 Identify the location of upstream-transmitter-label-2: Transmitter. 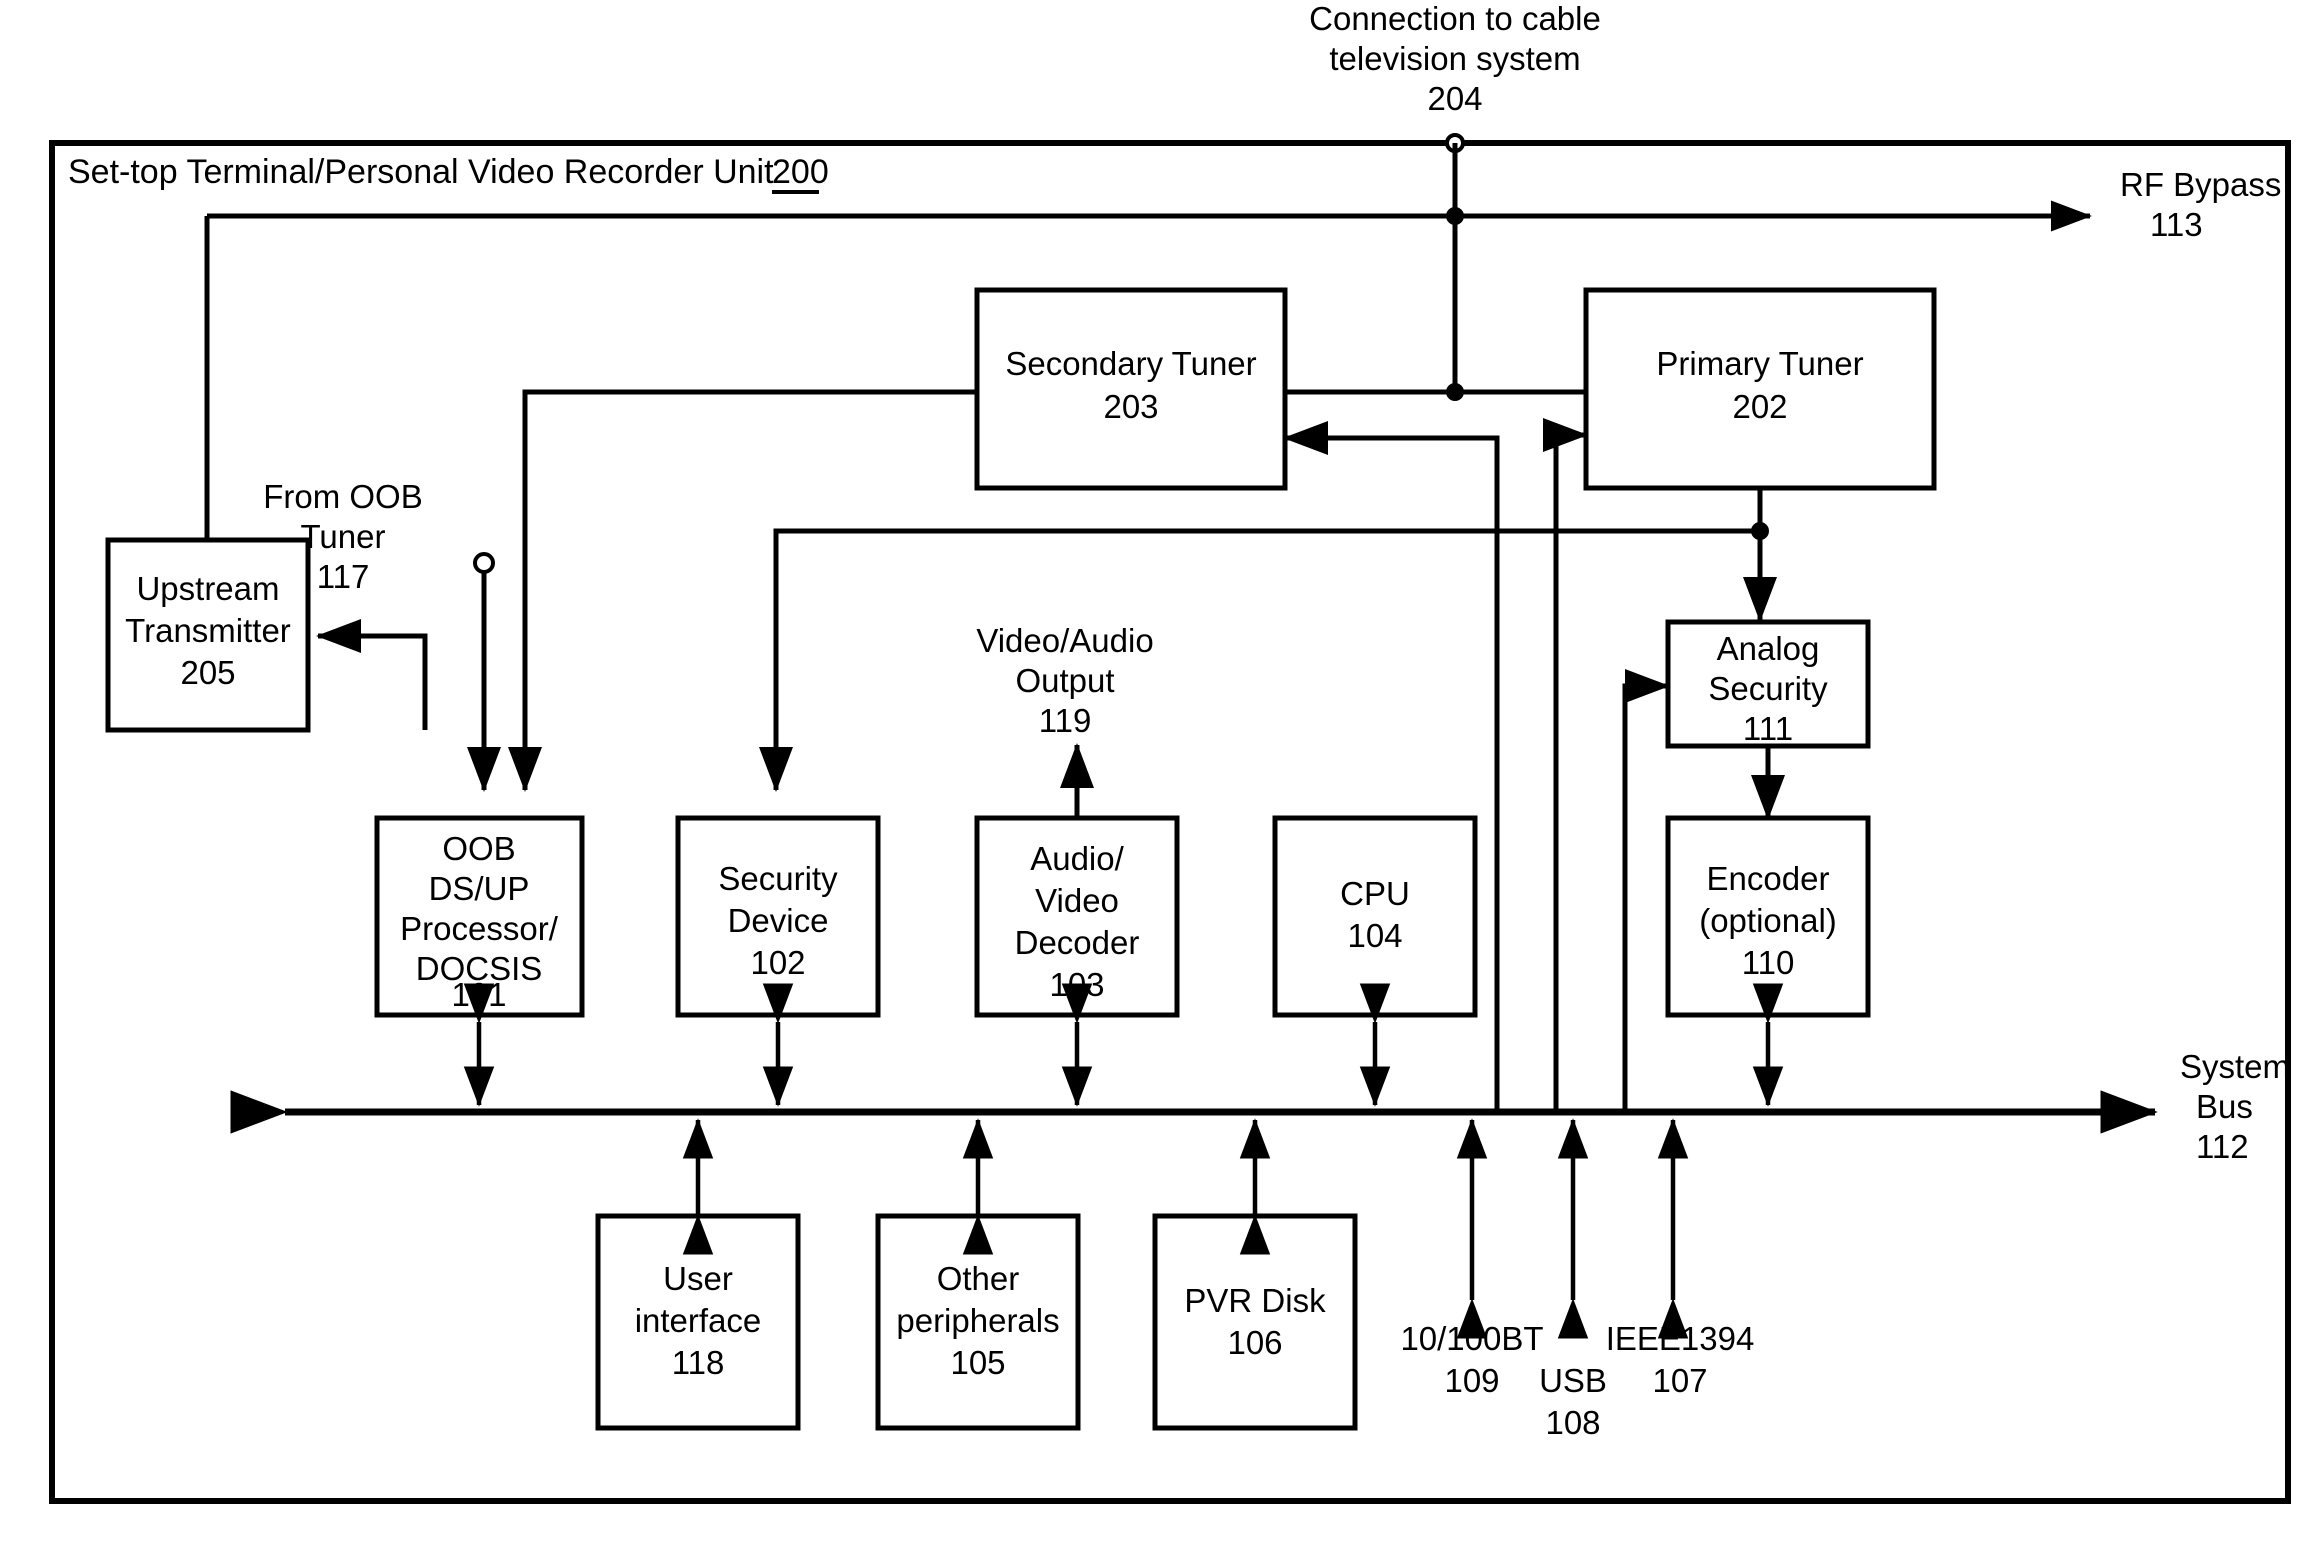
(208, 630).